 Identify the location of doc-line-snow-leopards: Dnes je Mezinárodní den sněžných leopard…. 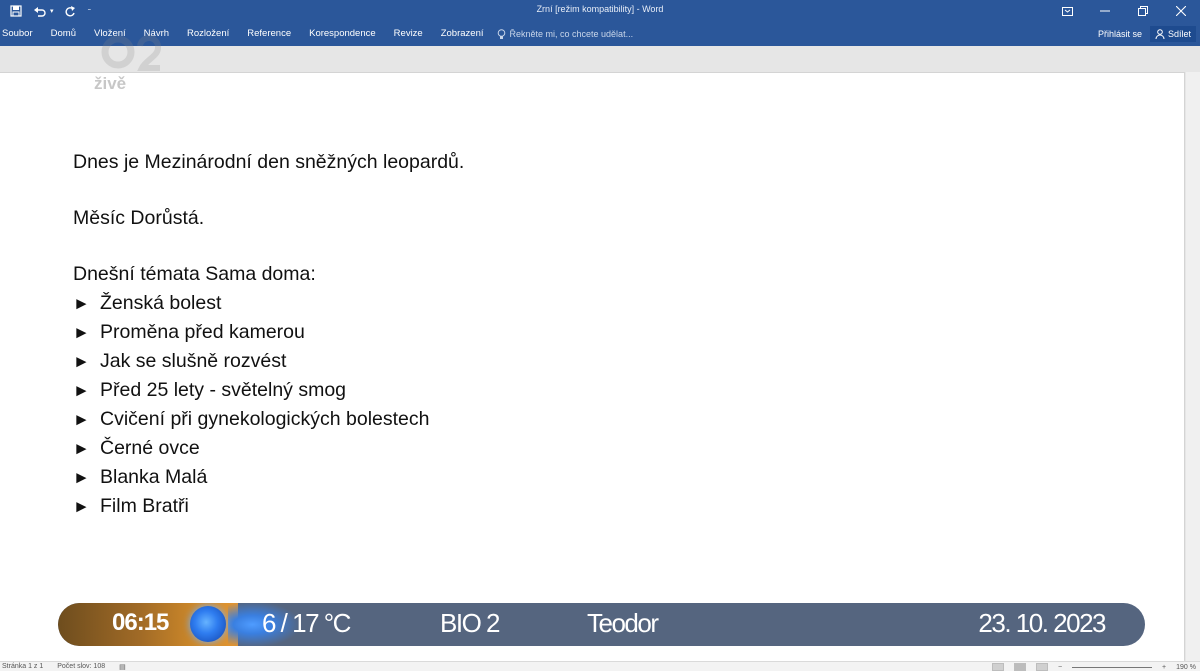
(269, 162).